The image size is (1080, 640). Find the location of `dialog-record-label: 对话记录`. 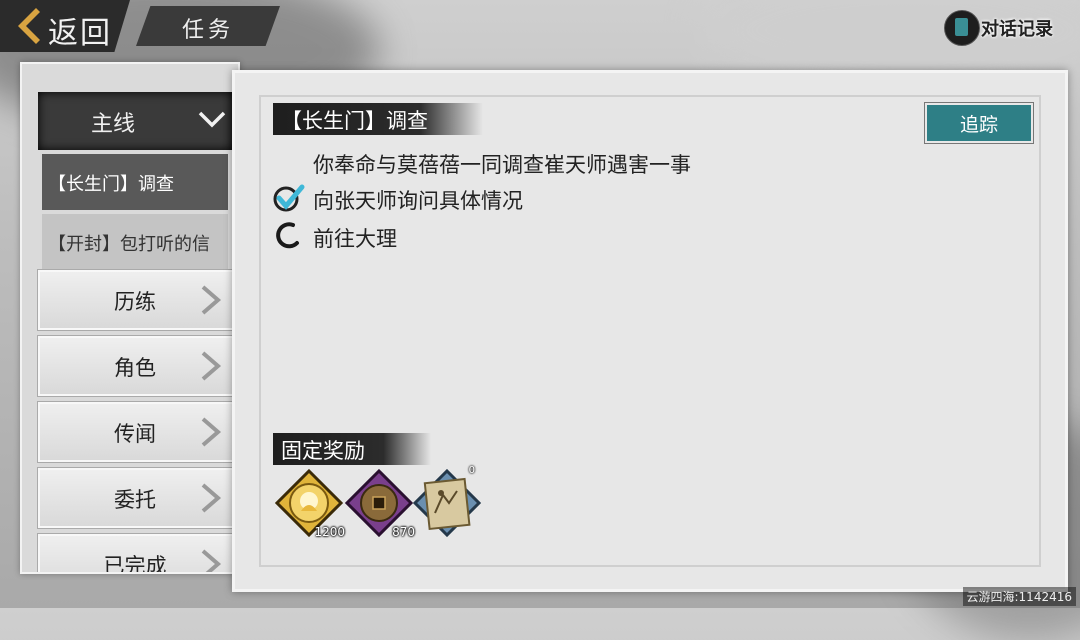

dialog-record-label: 对话记录 is located at coordinates (1017, 29).